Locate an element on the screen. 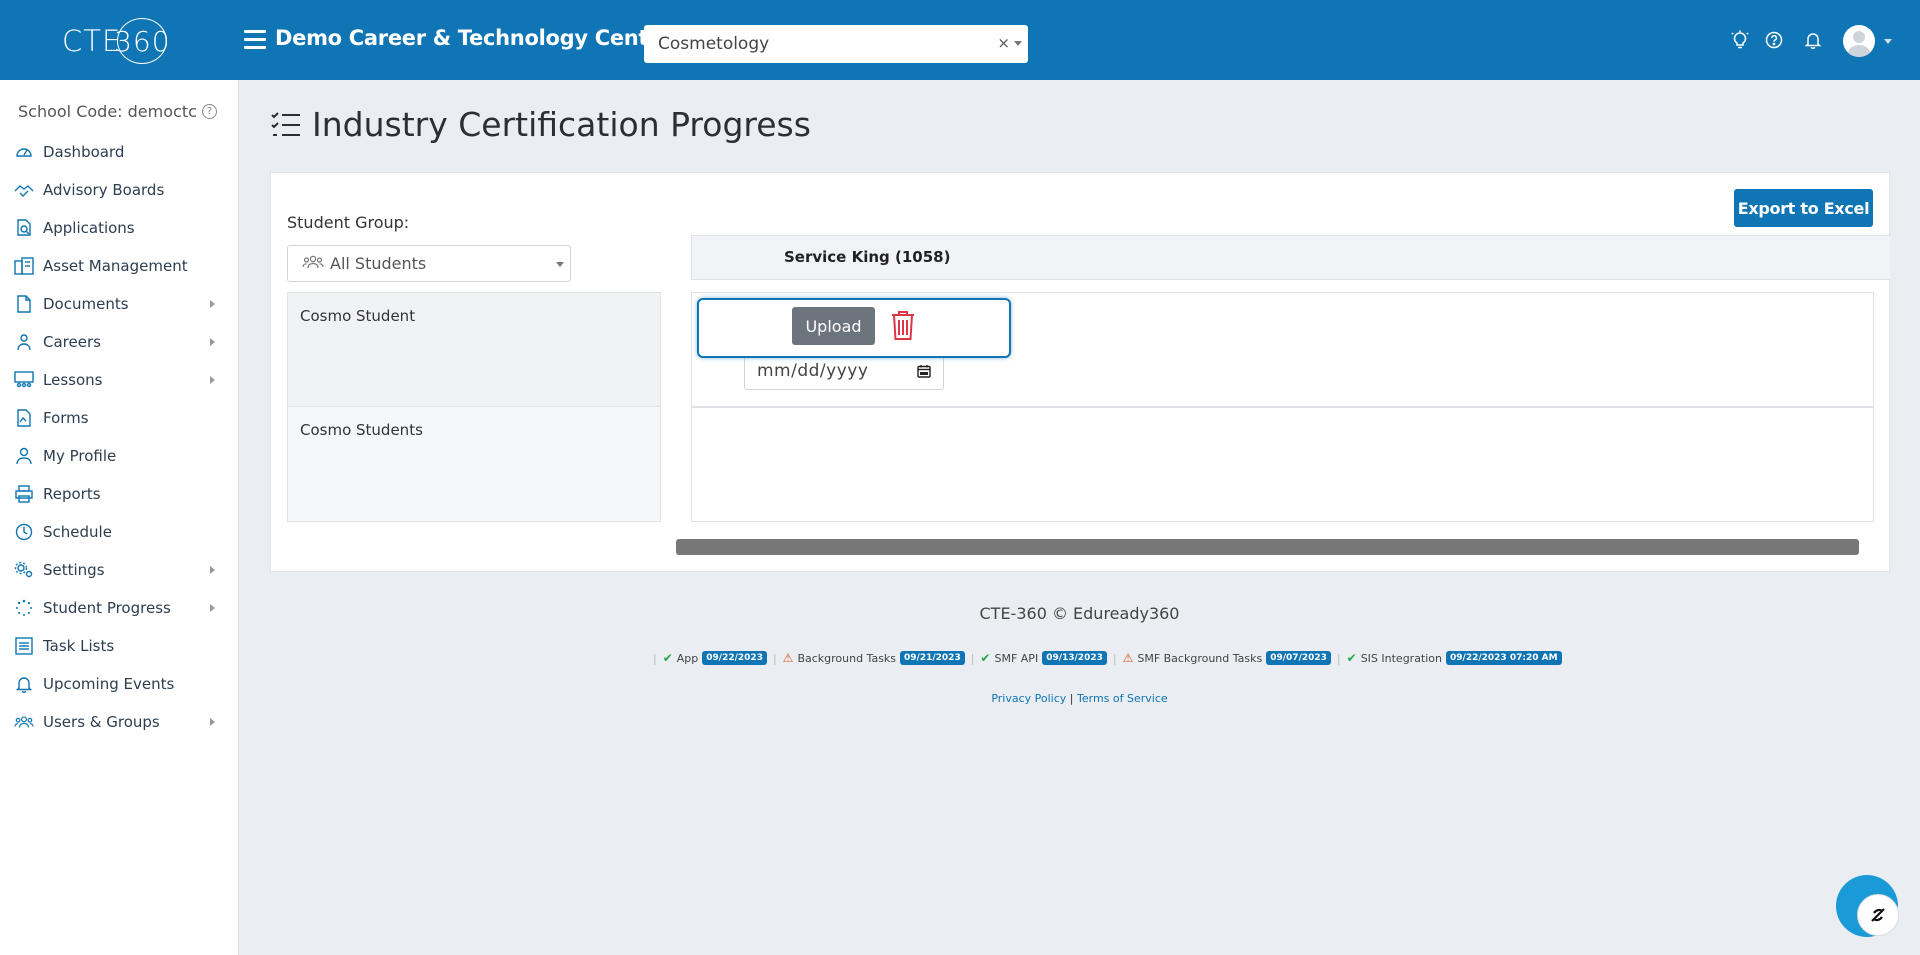 Image resolution: width=1920 pixels, height=955 pixels. sidebar-item-users-and-groups: Users & Groups is located at coordinates (119, 722).